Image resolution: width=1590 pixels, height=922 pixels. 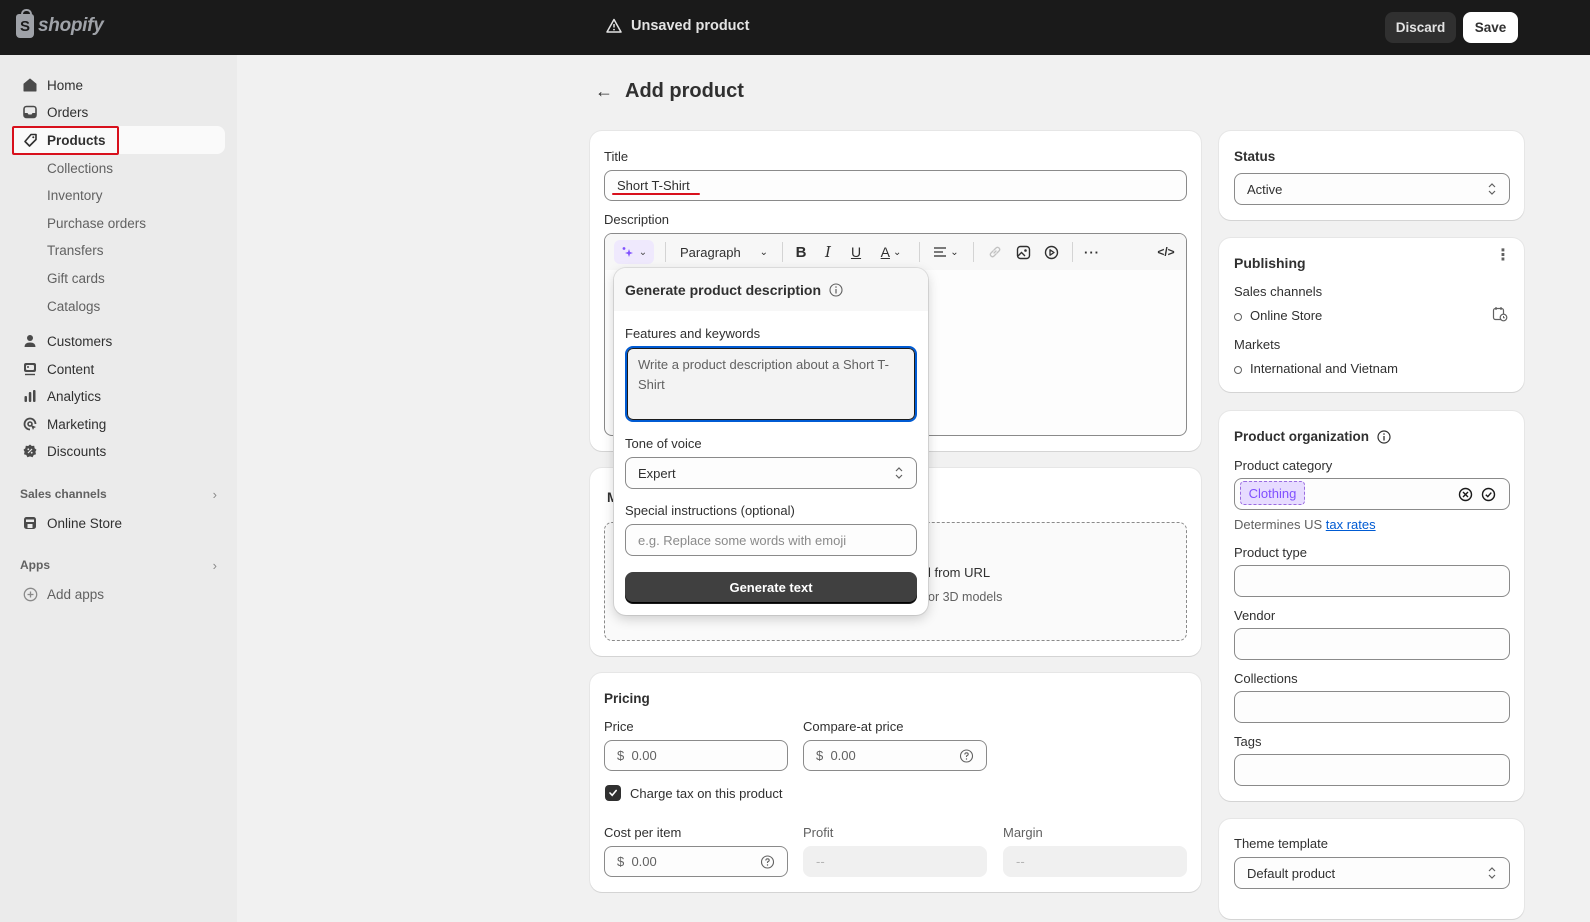 What do you see at coordinates (97, 223) in the screenshot?
I see `sidebar-item-label: Purchase orders` at bounding box center [97, 223].